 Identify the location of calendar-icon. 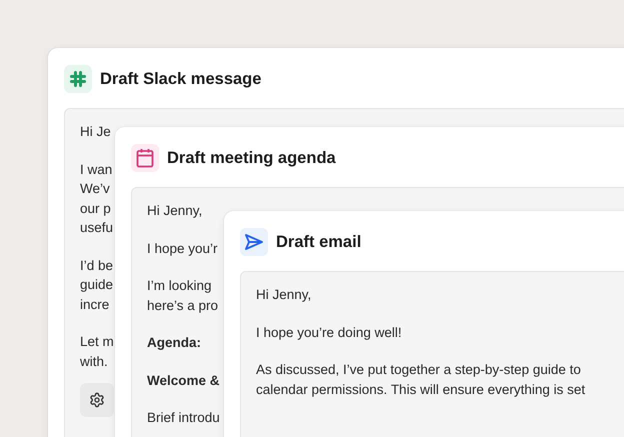
(145, 158).